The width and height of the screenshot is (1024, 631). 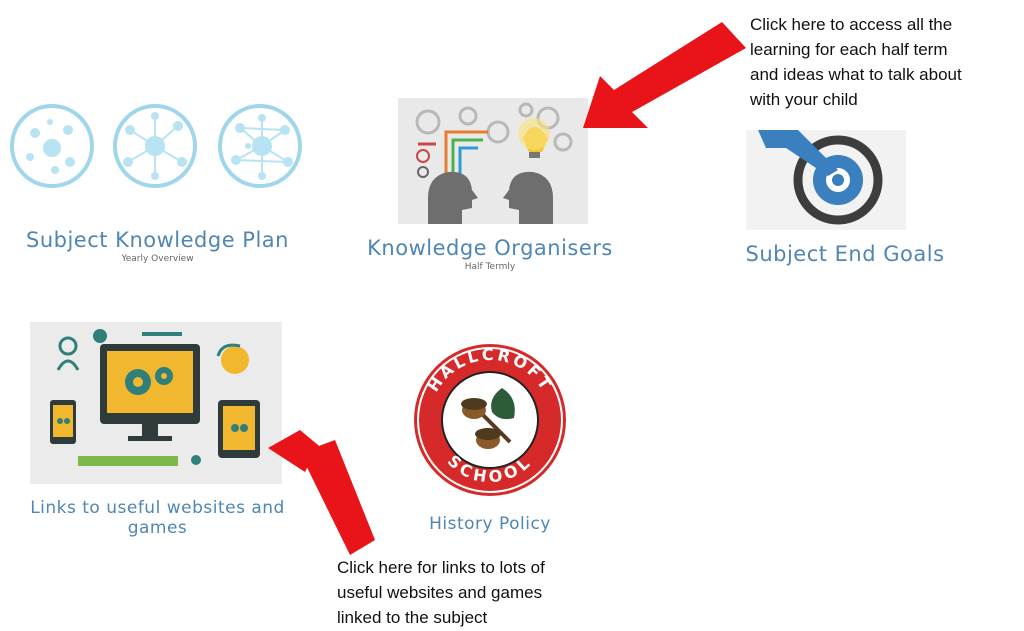 What do you see at coordinates (849, 49) in the screenshot?
I see `note-top-line: learning for each half term` at bounding box center [849, 49].